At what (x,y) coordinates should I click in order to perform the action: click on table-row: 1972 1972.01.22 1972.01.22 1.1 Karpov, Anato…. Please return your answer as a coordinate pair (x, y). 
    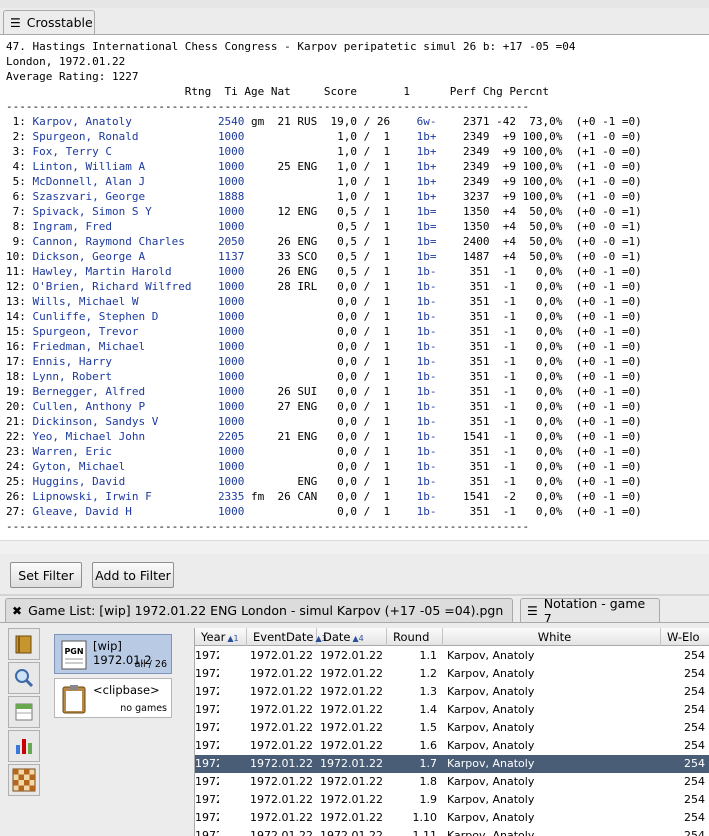
    Looking at the image, I should click on (452, 656).